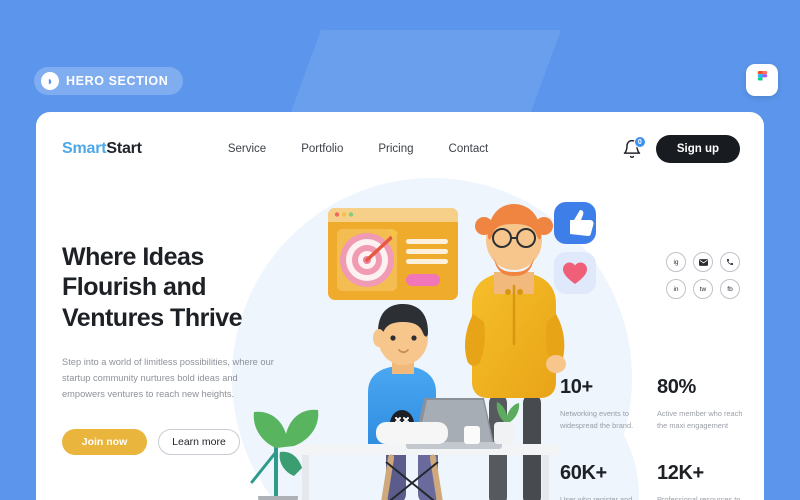  I want to click on main-nav: Service Portfolio Pricing Contact, so click(358, 149).